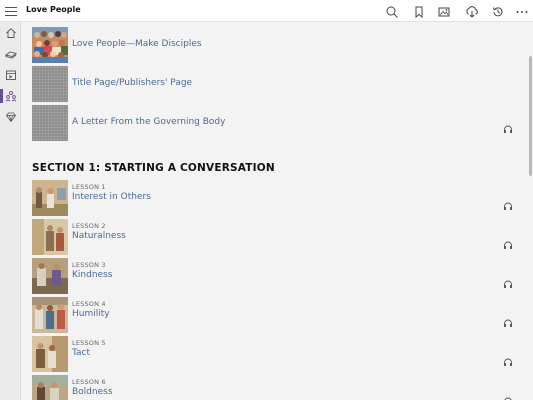 The height and width of the screenshot is (400, 533). What do you see at coordinates (10, 75) in the screenshot?
I see `publications-icon` at bounding box center [10, 75].